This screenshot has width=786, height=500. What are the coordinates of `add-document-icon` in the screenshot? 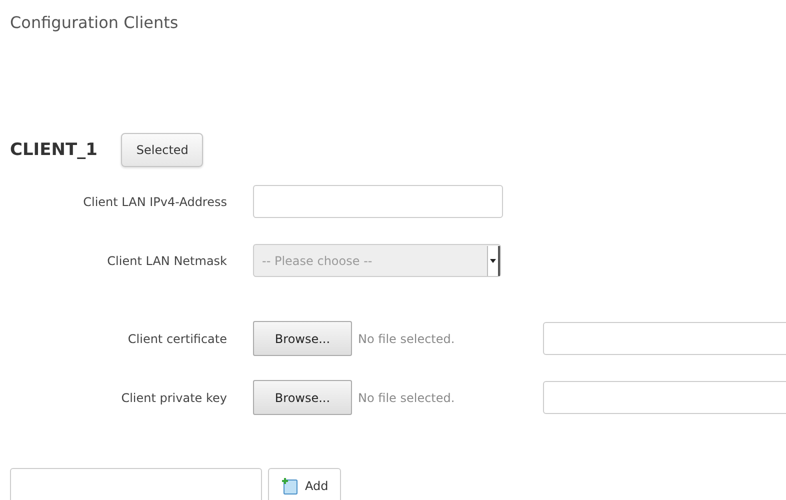 It's located at (290, 486).